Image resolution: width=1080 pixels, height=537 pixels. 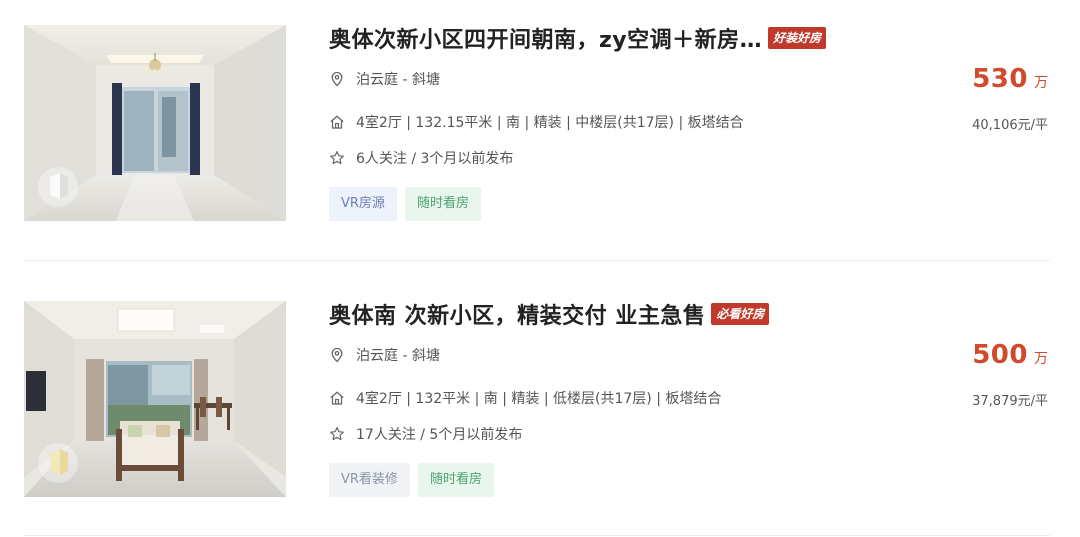 I want to click on follow-info-text: 6人关注 / 3个月以前发布, so click(x=435, y=159).